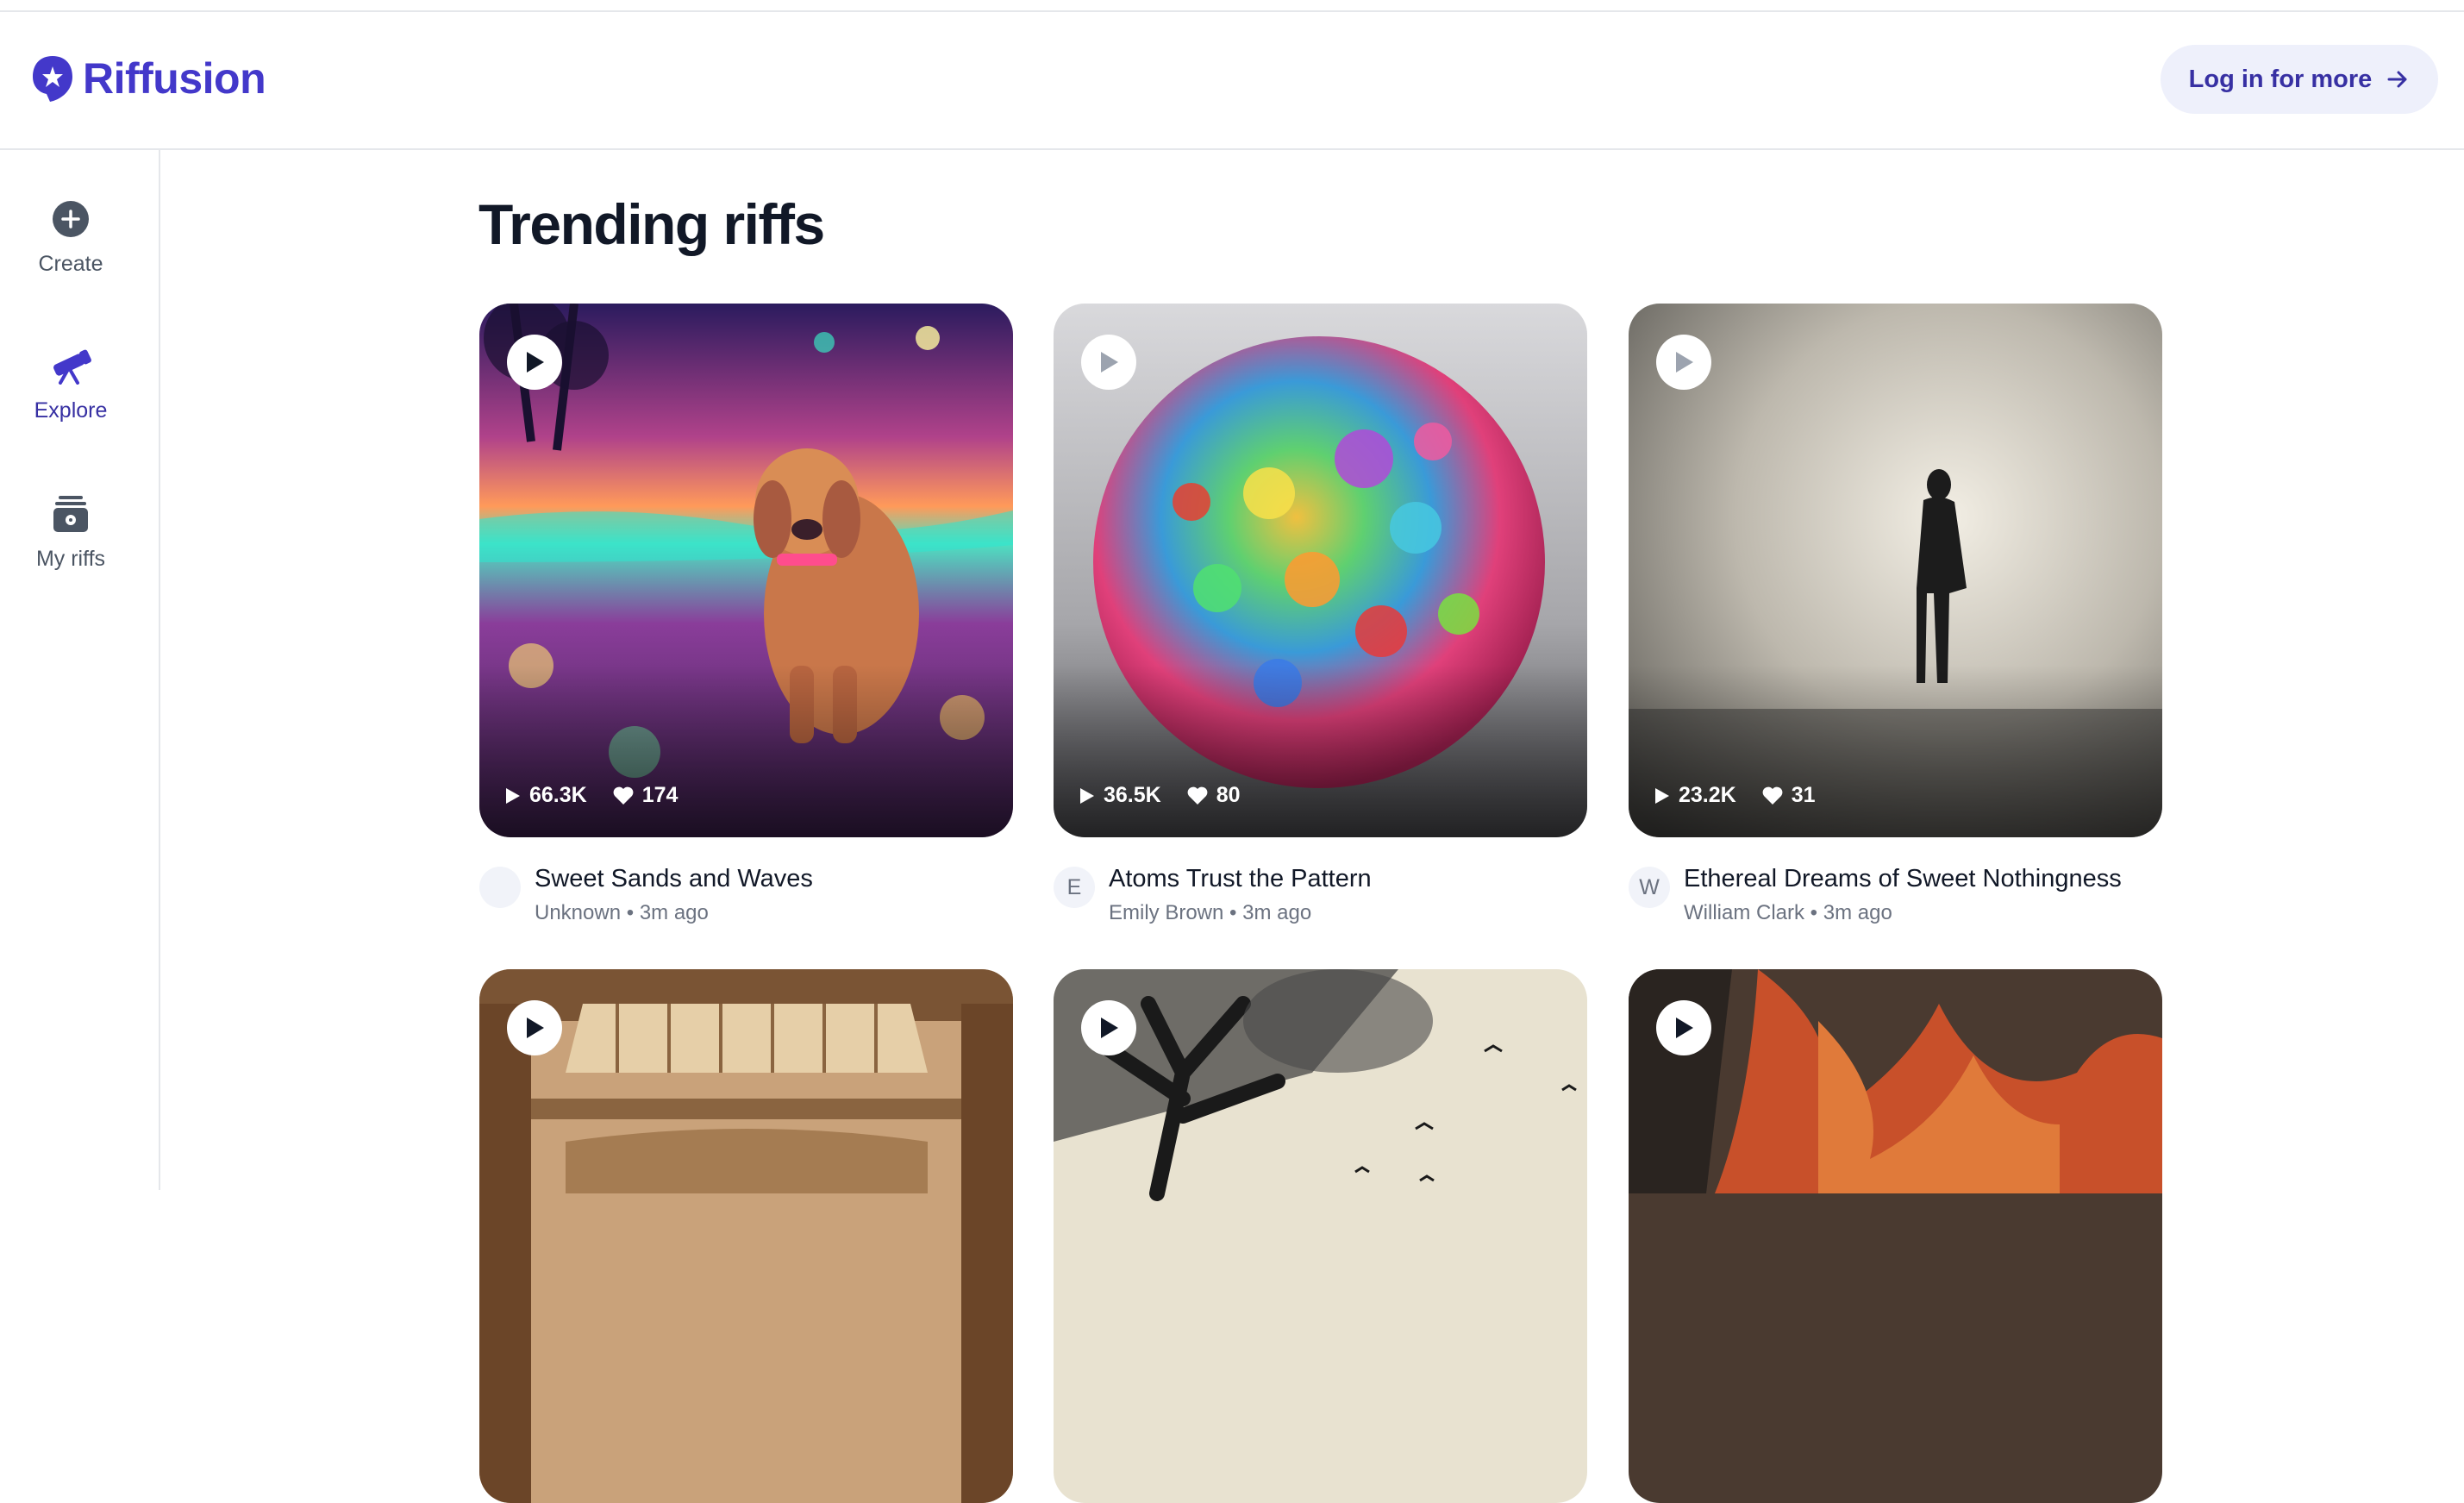  Describe the element at coordinates (1803, 795) in the screenshot. I see `like-count: 31` at that location.